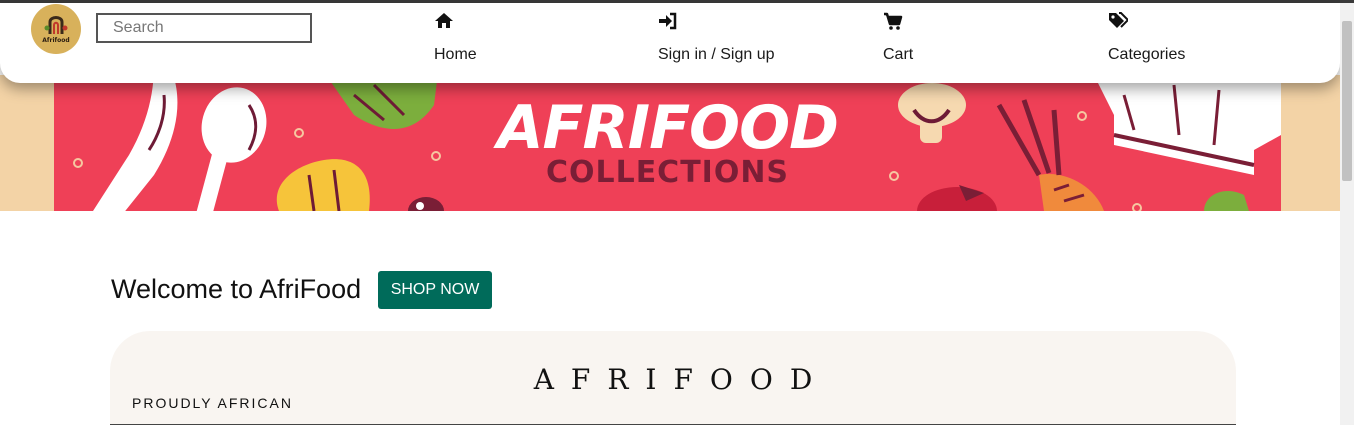 This screenshot has width=1354, height=425. Describe the element at coordinates (56, 25) in the screenshot. I see `logo-emblem-icon` at that location.